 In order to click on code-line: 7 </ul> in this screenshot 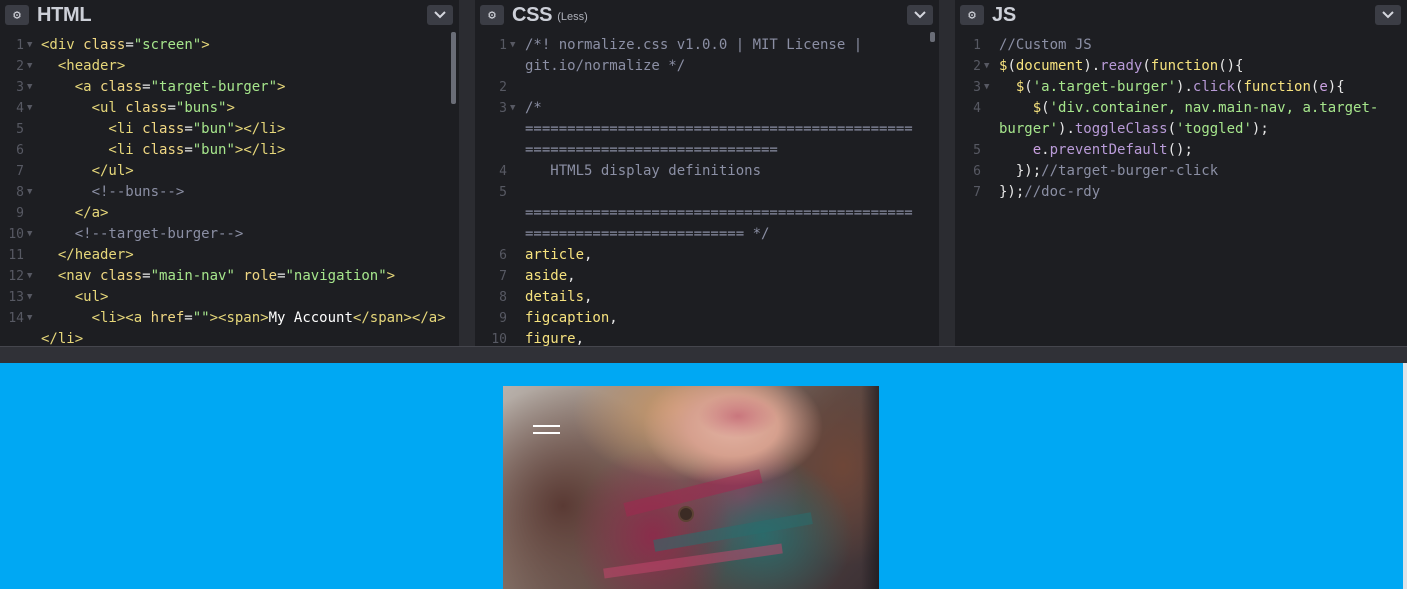, I will do `click(229, 171)`.